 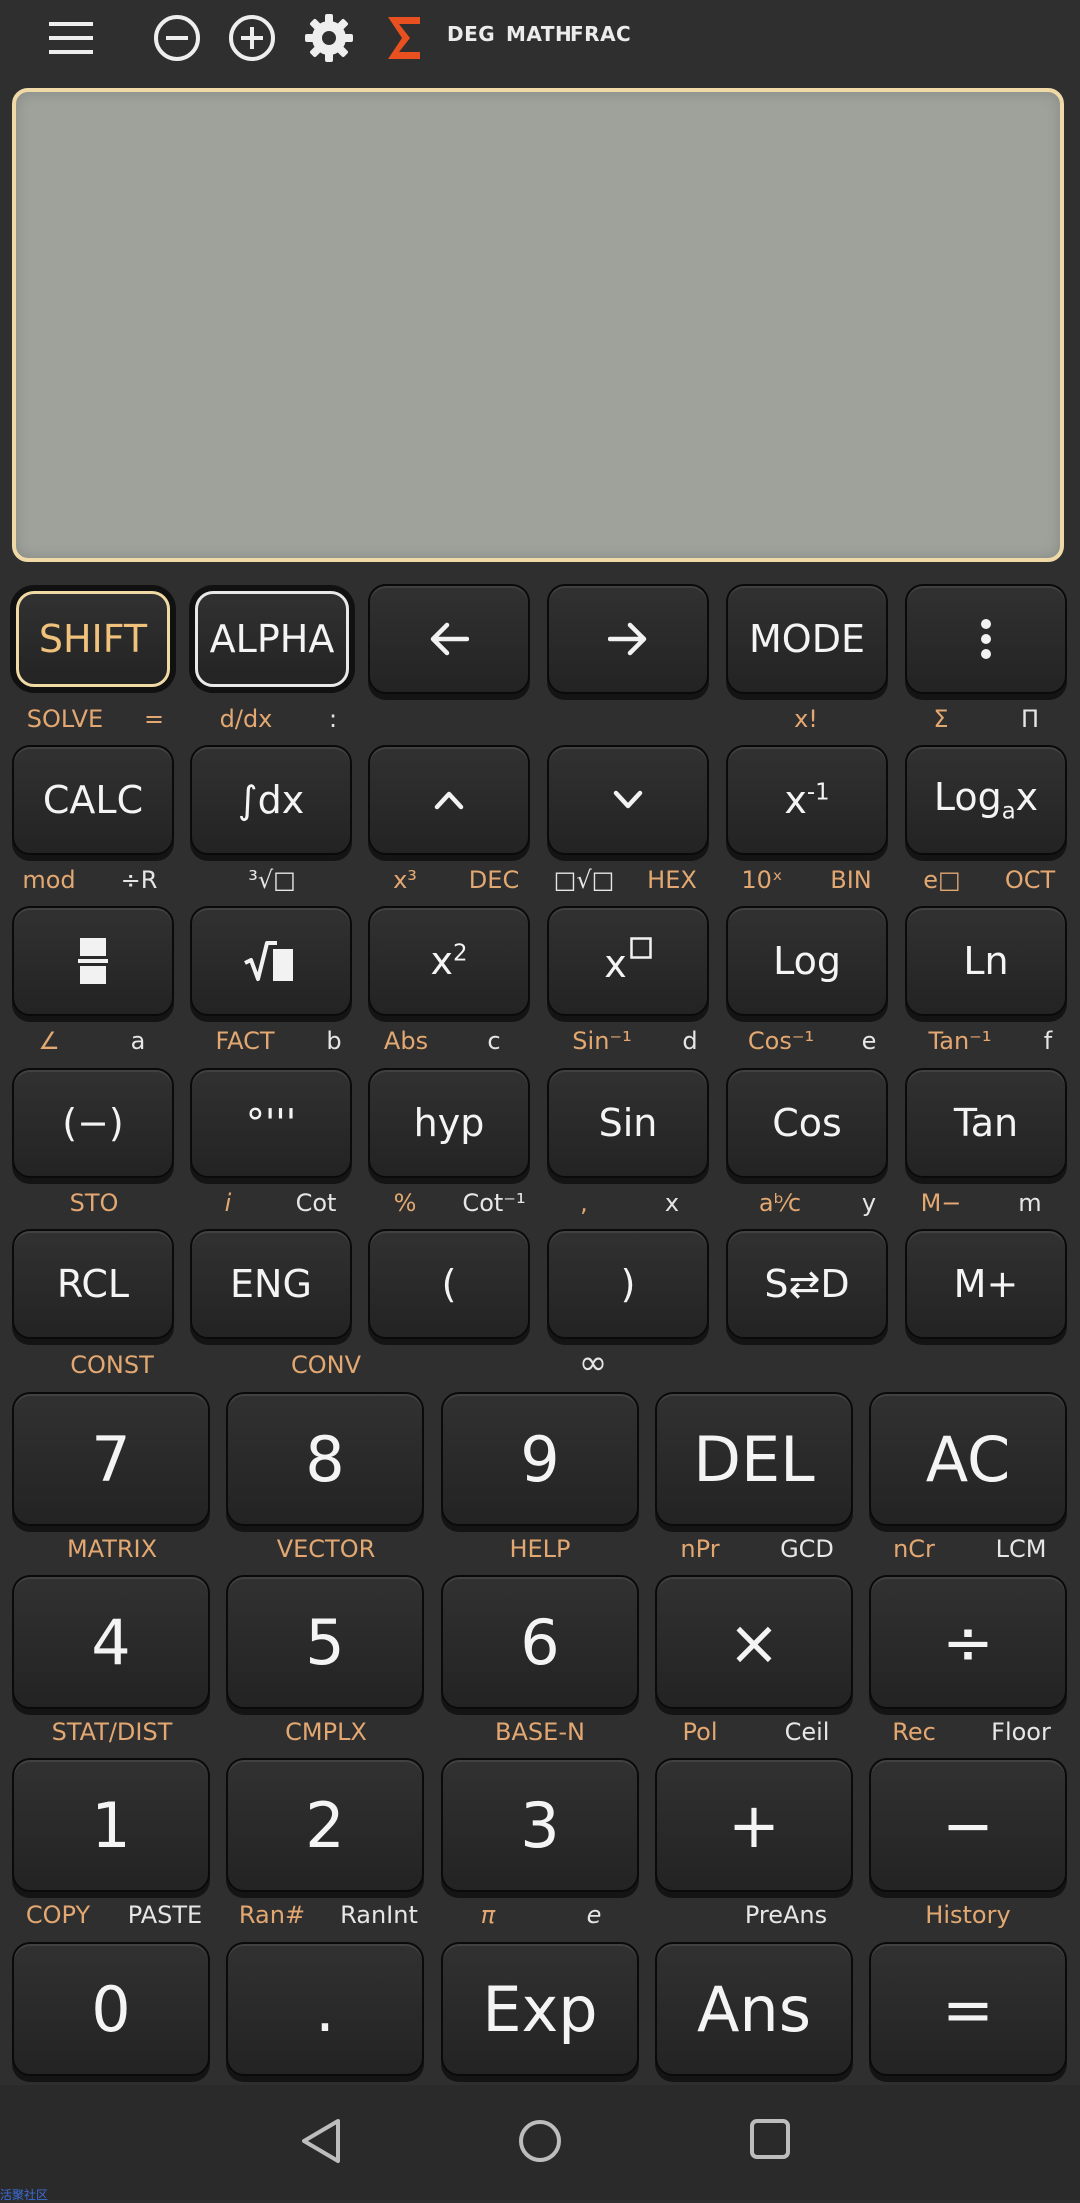 I want to click on home-circle-icon, so click(x=540, y=2143).